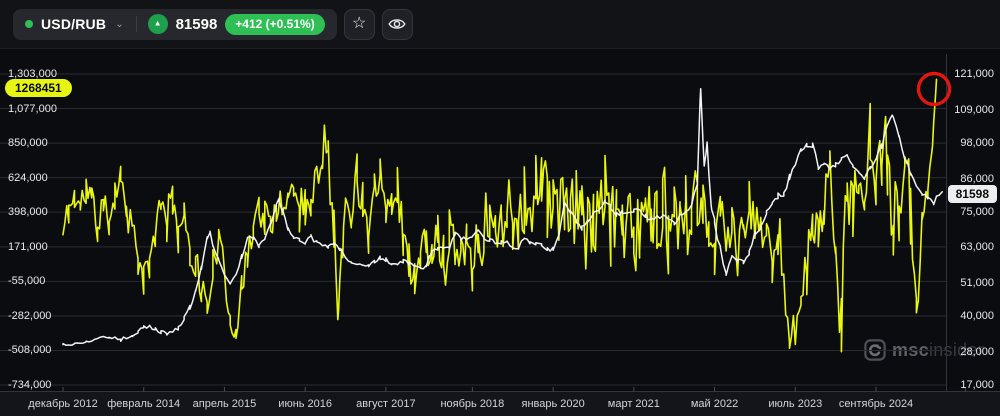  What do you see at coordinates (224, 404) in the screenshot?
I see `time-axis-tick-label: апрель 2015` at bounding box center [224, 404].